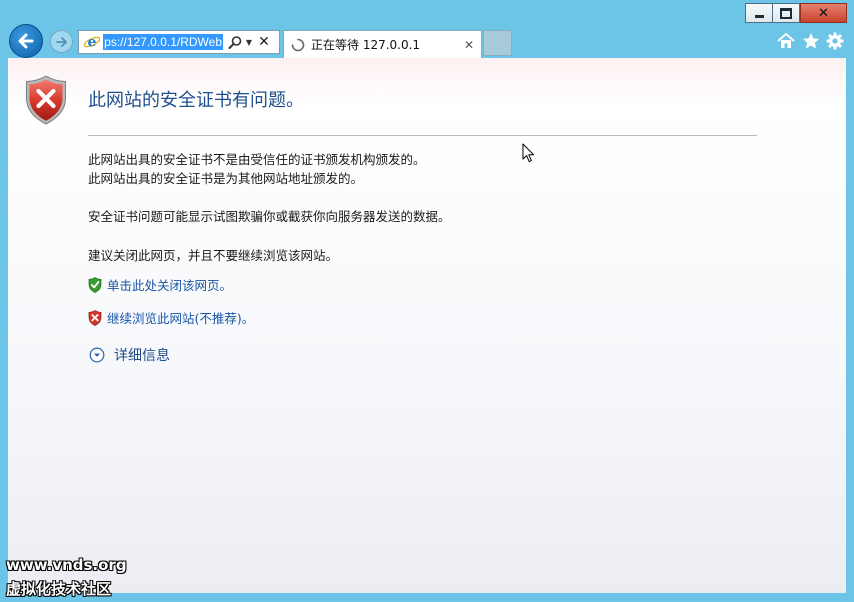 Image resolution: width=854 pixels, height=602 pixels. Describe the element at coordinates (835, 41) in the screenshot. I see `gear-icon` at that location.